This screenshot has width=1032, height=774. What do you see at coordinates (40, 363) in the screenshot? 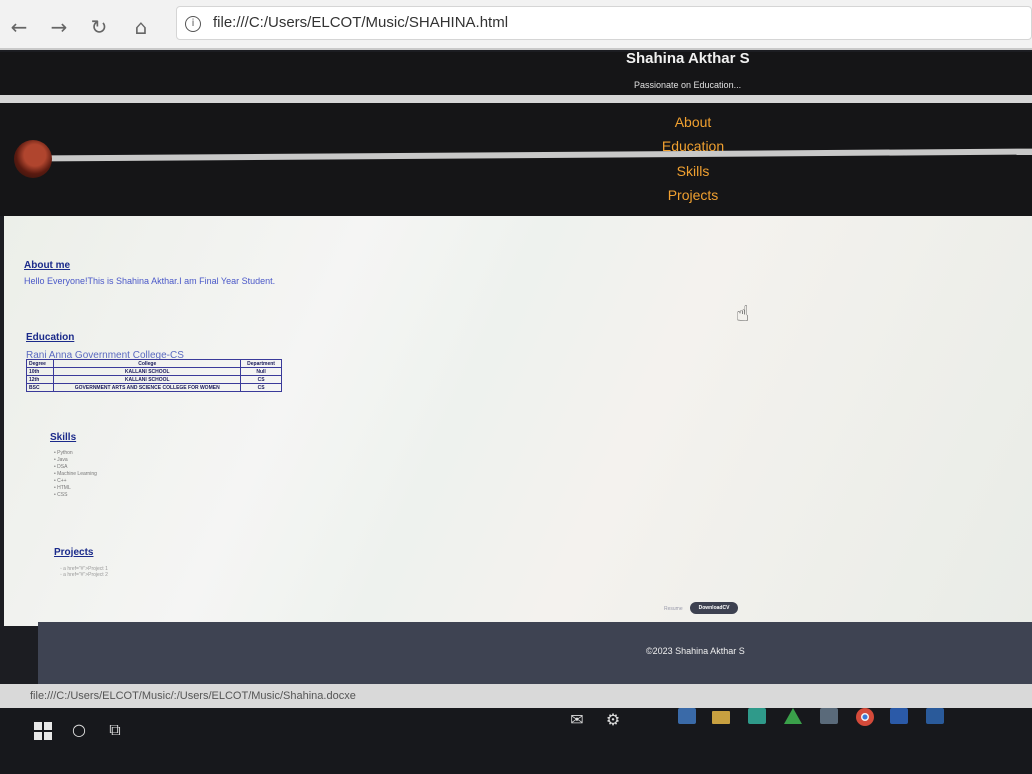
I see `column-header: Degree` at bounding box center [40, 363].